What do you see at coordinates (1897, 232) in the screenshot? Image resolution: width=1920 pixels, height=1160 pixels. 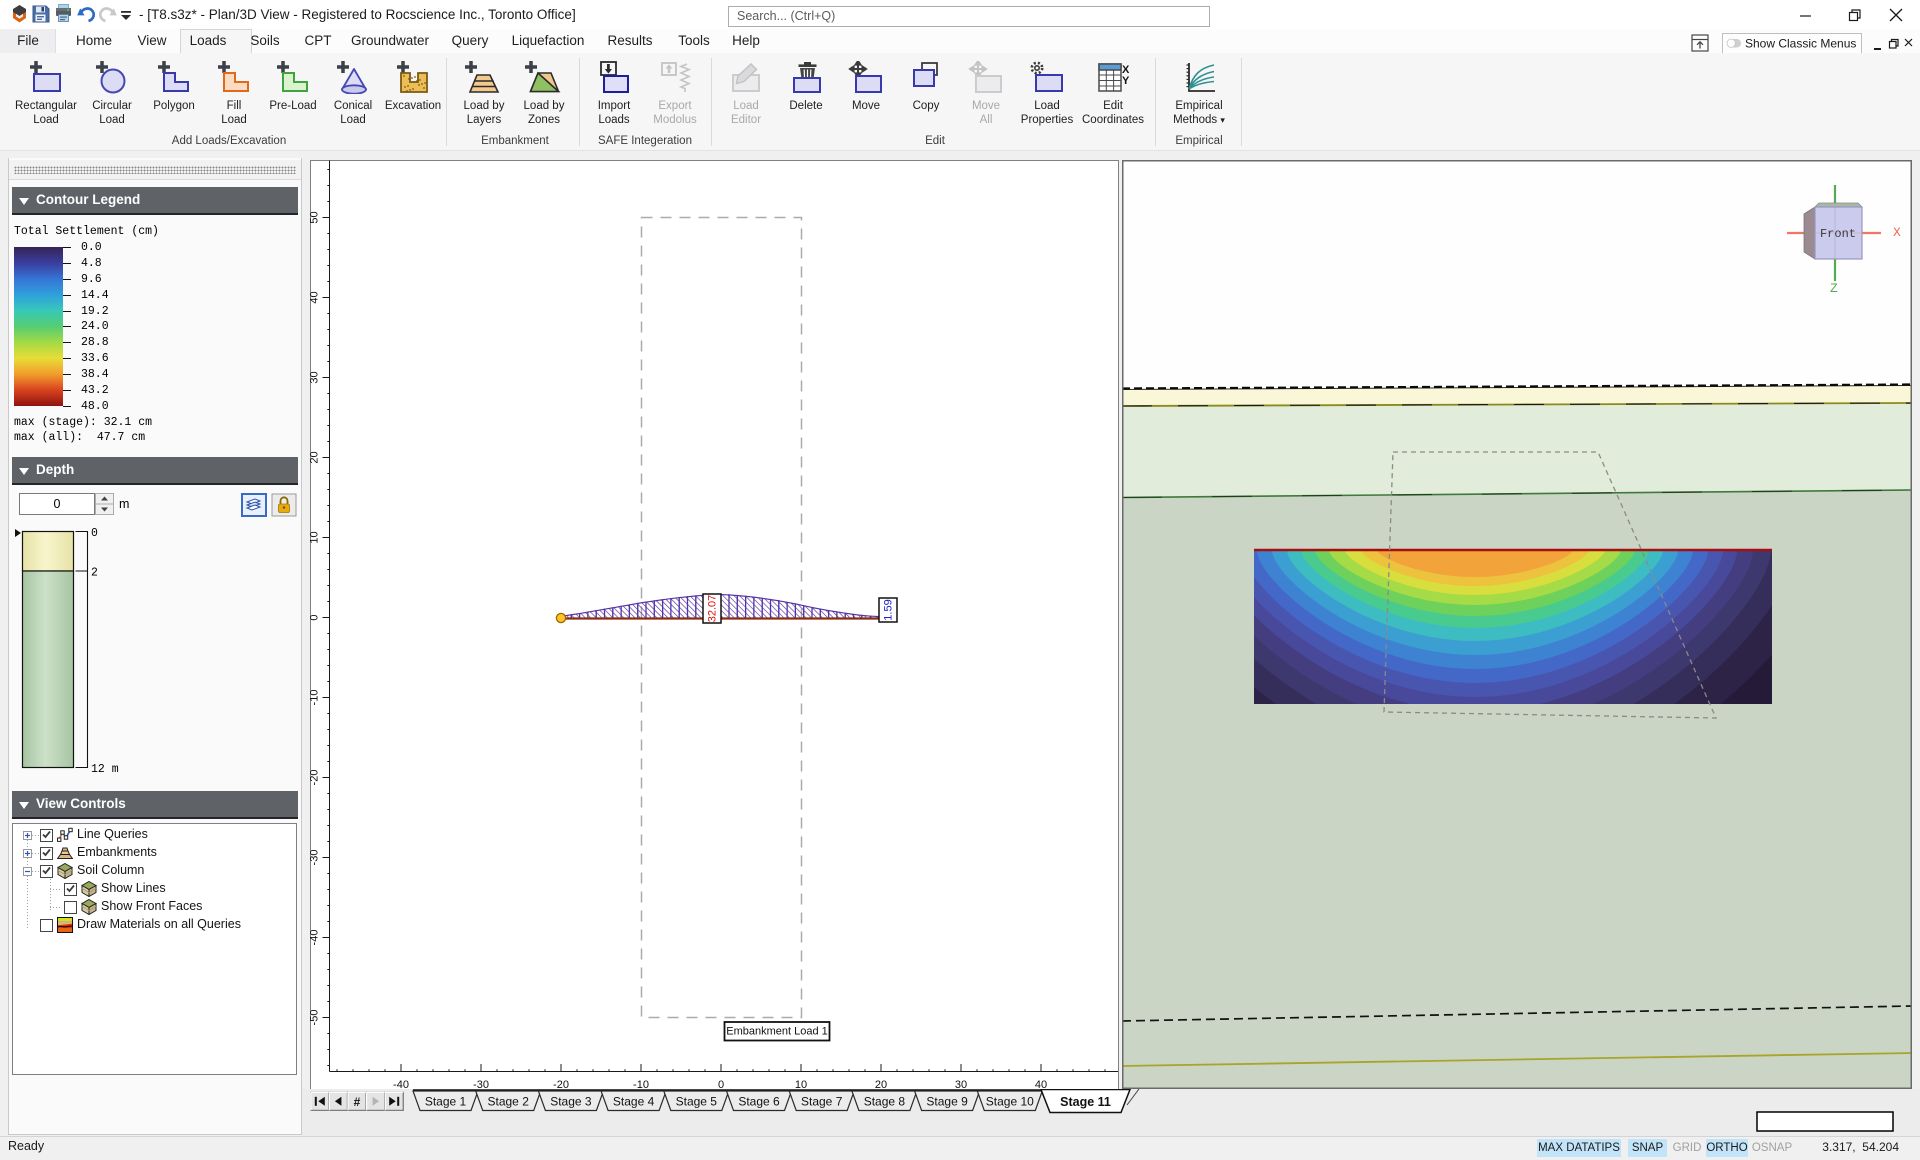 I see `svg-text: X` at bounding box center [1897, 232].